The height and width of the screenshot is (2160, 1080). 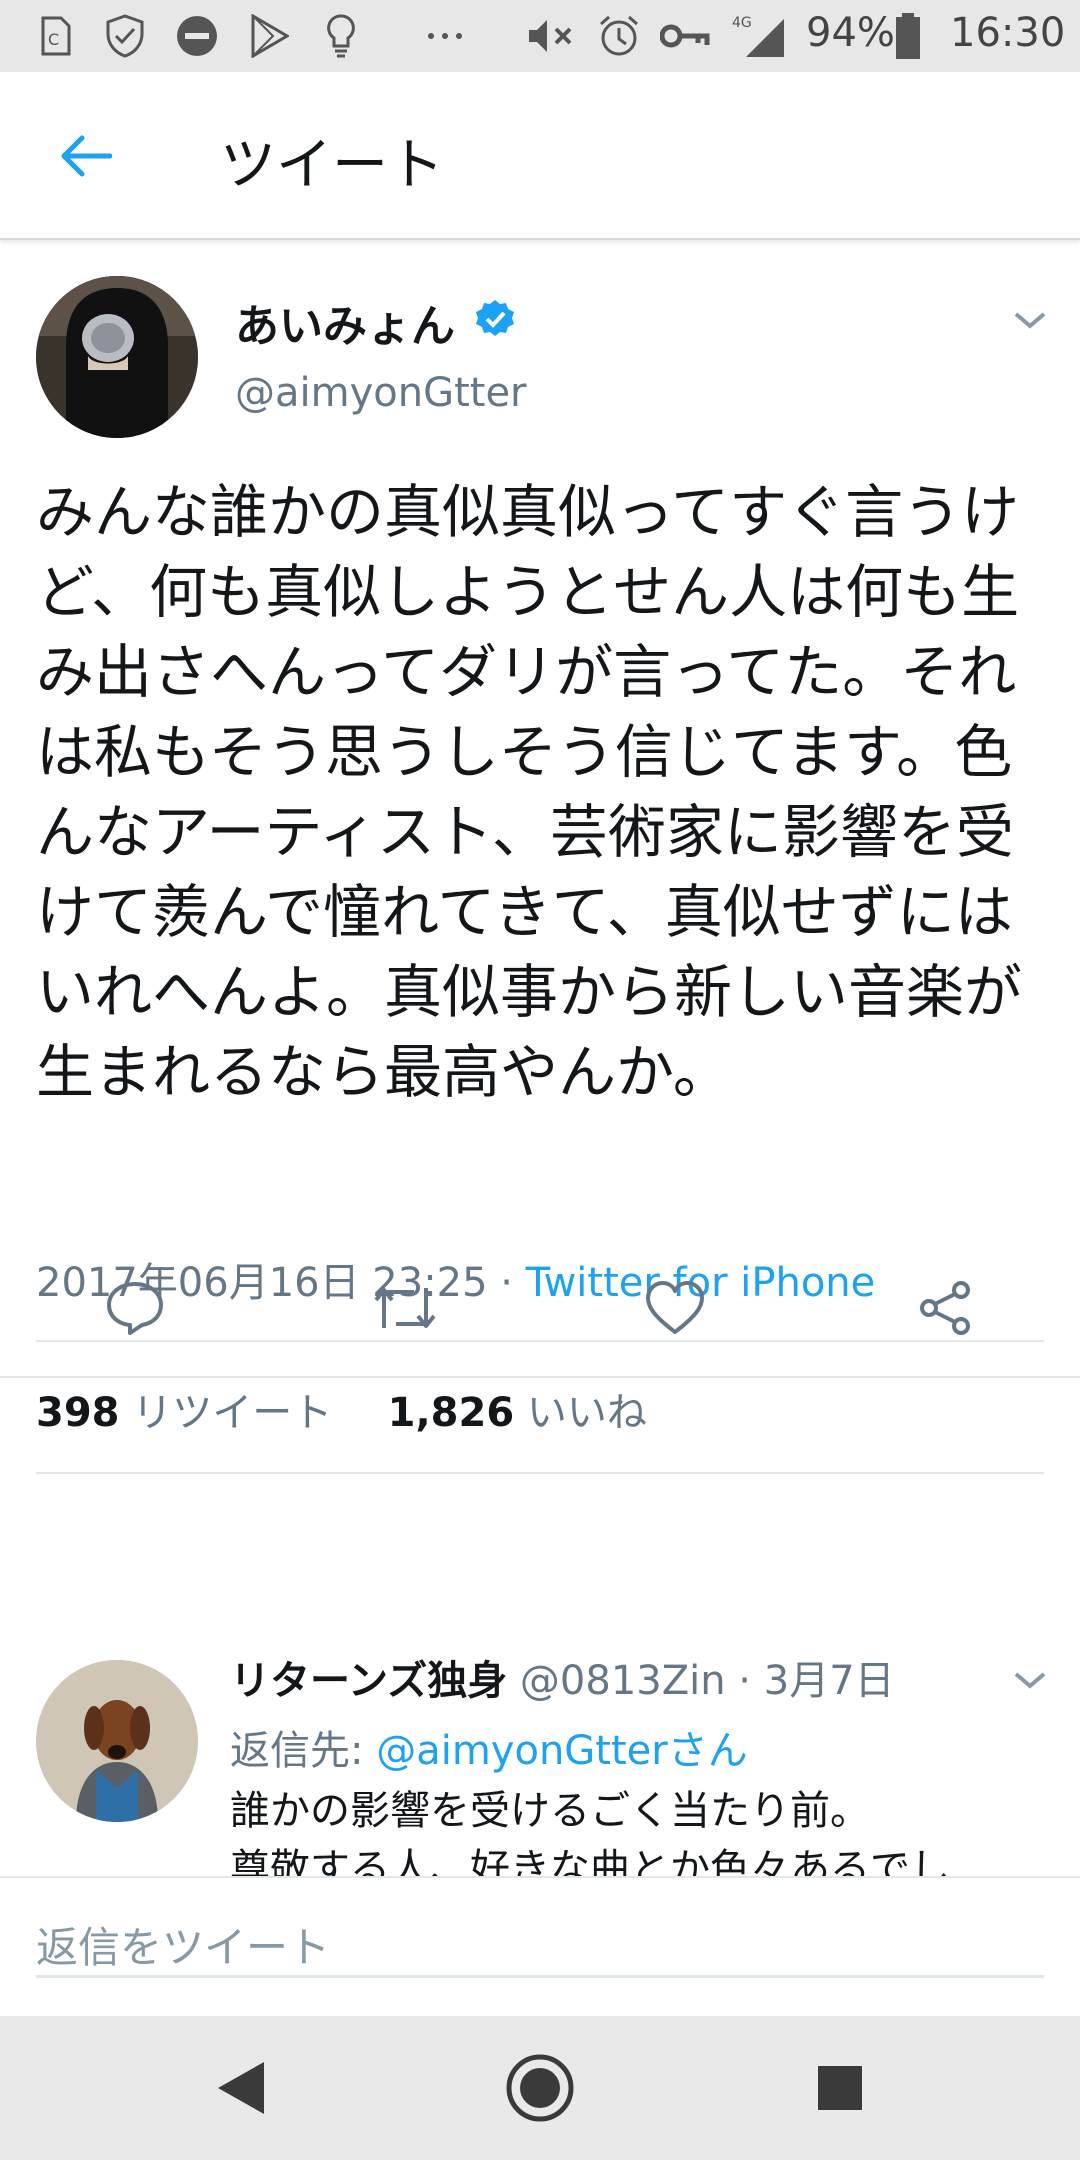 What do you see at coordinates (269, 36) in the screenshot?
I see `play-store-icon` at bounding box center [269, 36].